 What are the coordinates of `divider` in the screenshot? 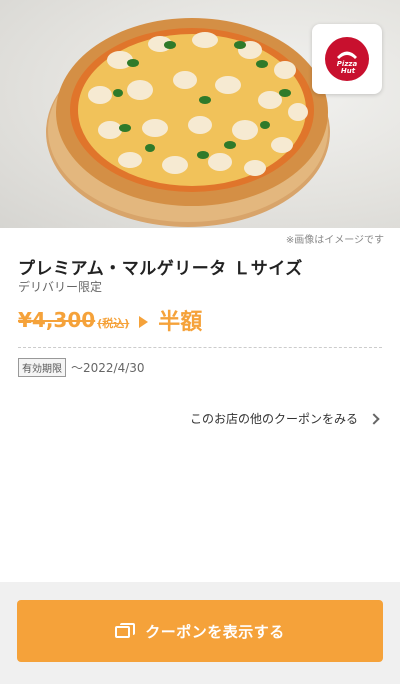 It's located at (200, 347).